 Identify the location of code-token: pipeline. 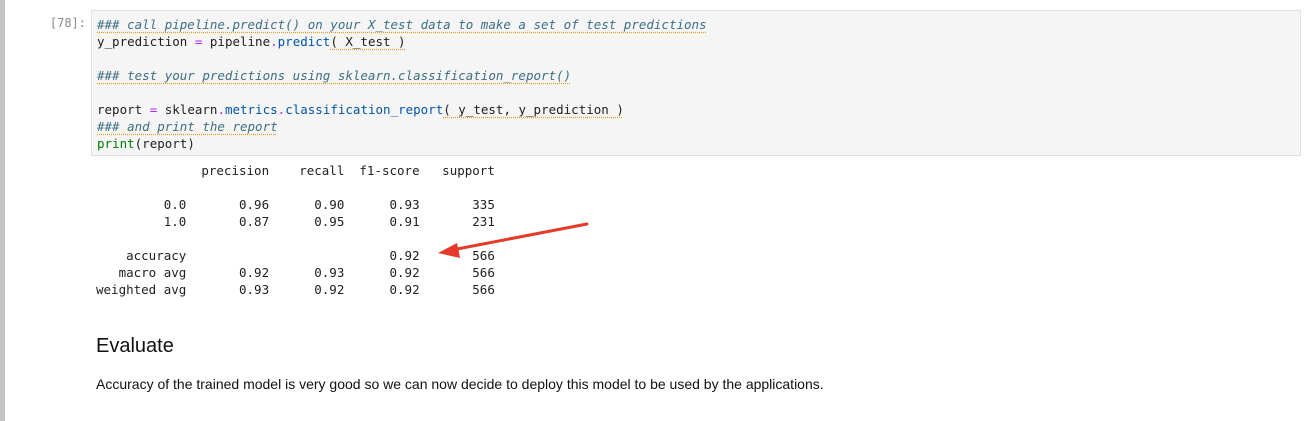
(236, 41).